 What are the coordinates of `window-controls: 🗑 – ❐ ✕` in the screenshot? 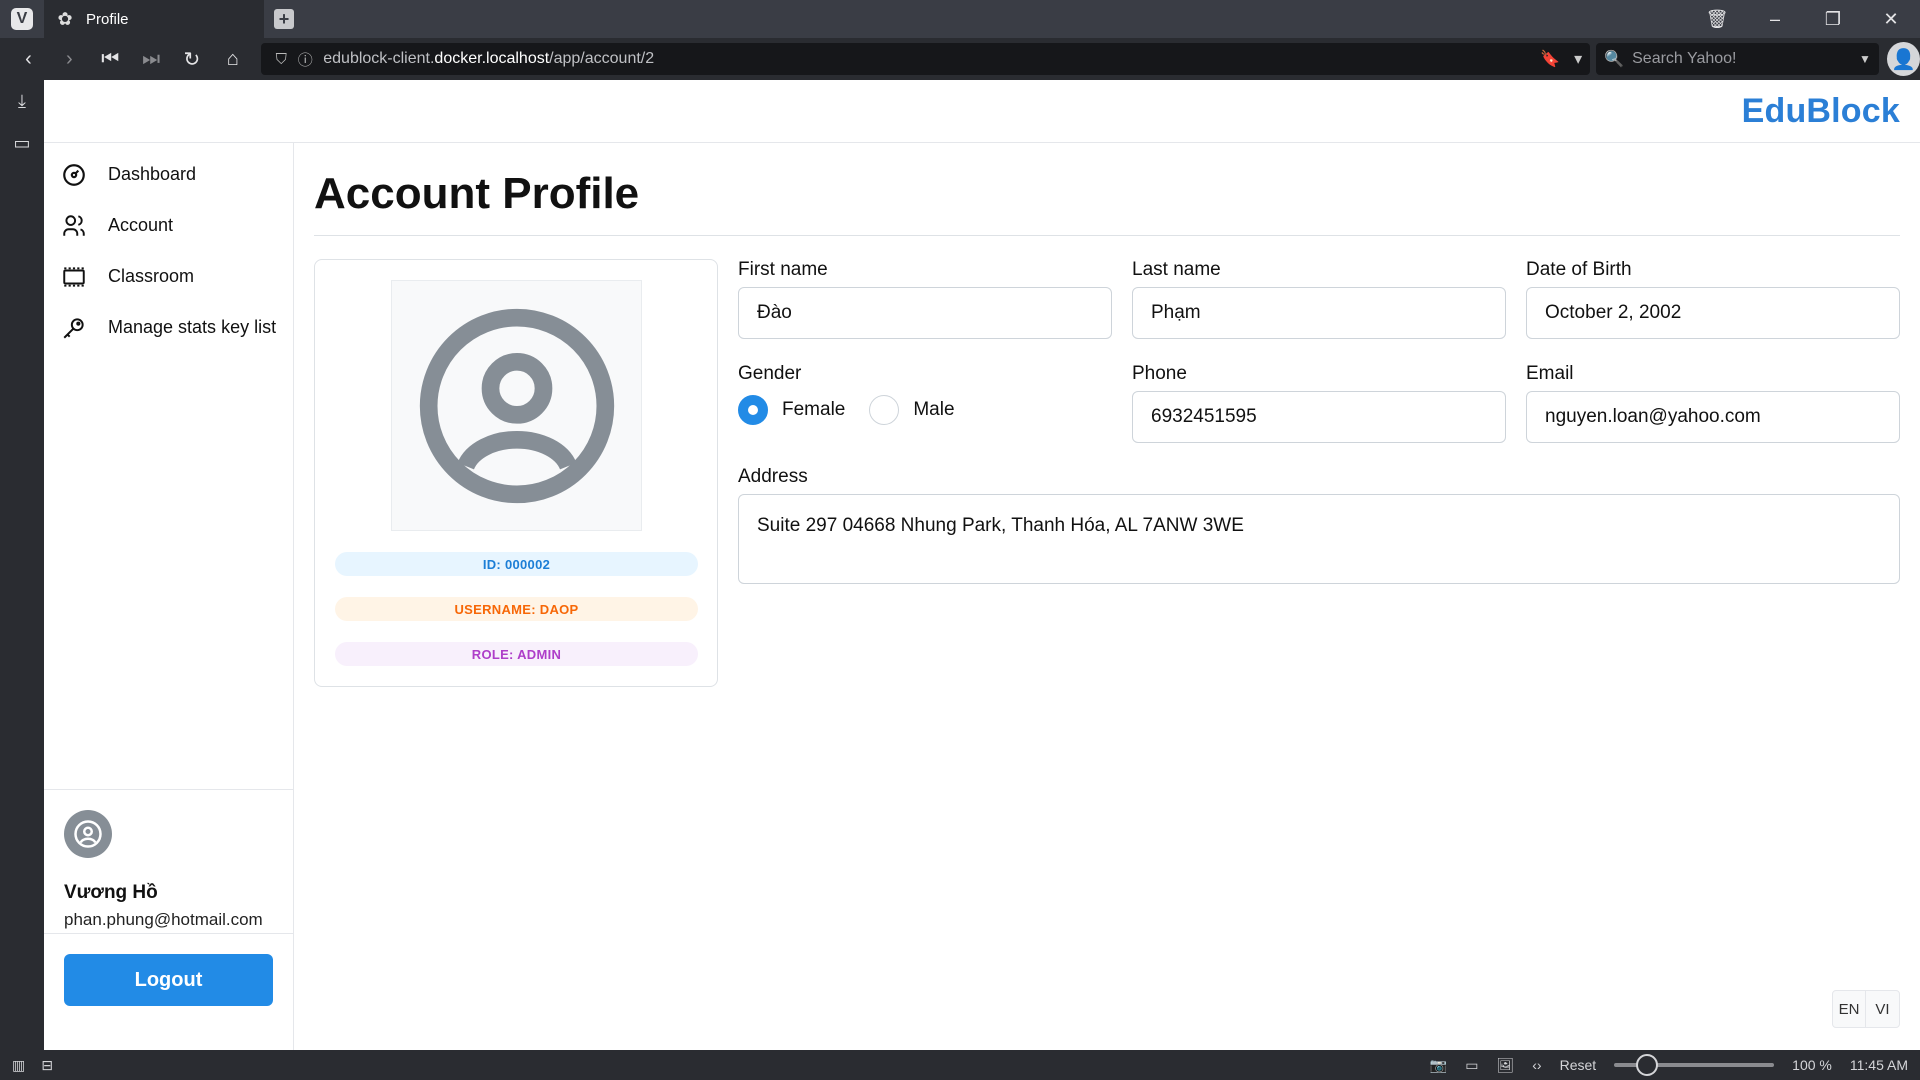 It's located at (1804, 19).